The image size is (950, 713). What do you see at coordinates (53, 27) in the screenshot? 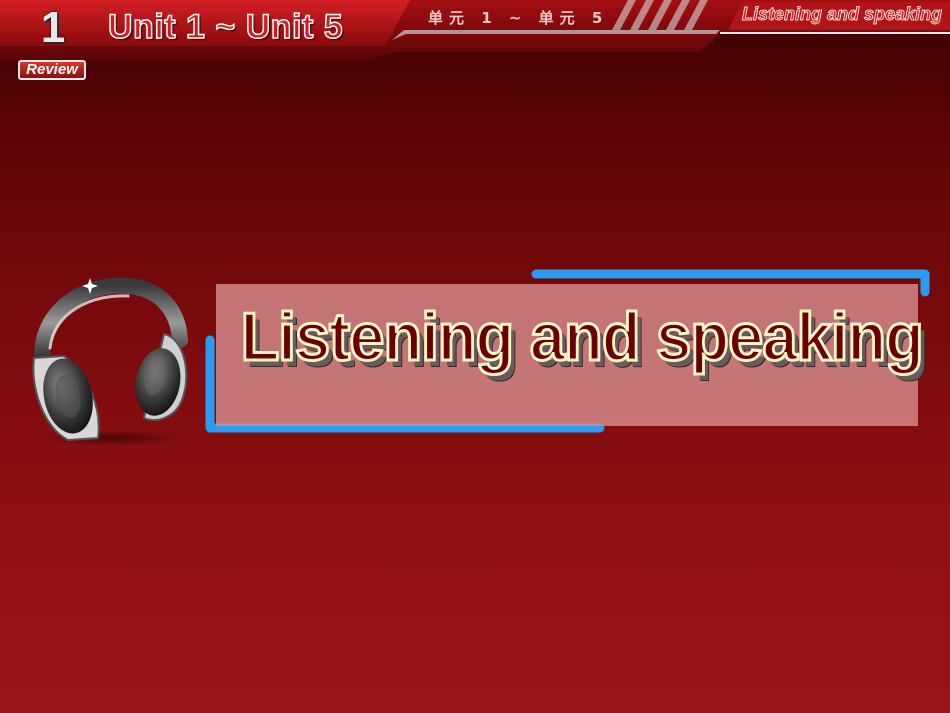
I see `badge-number: 1` at bounding box center [53, 27].